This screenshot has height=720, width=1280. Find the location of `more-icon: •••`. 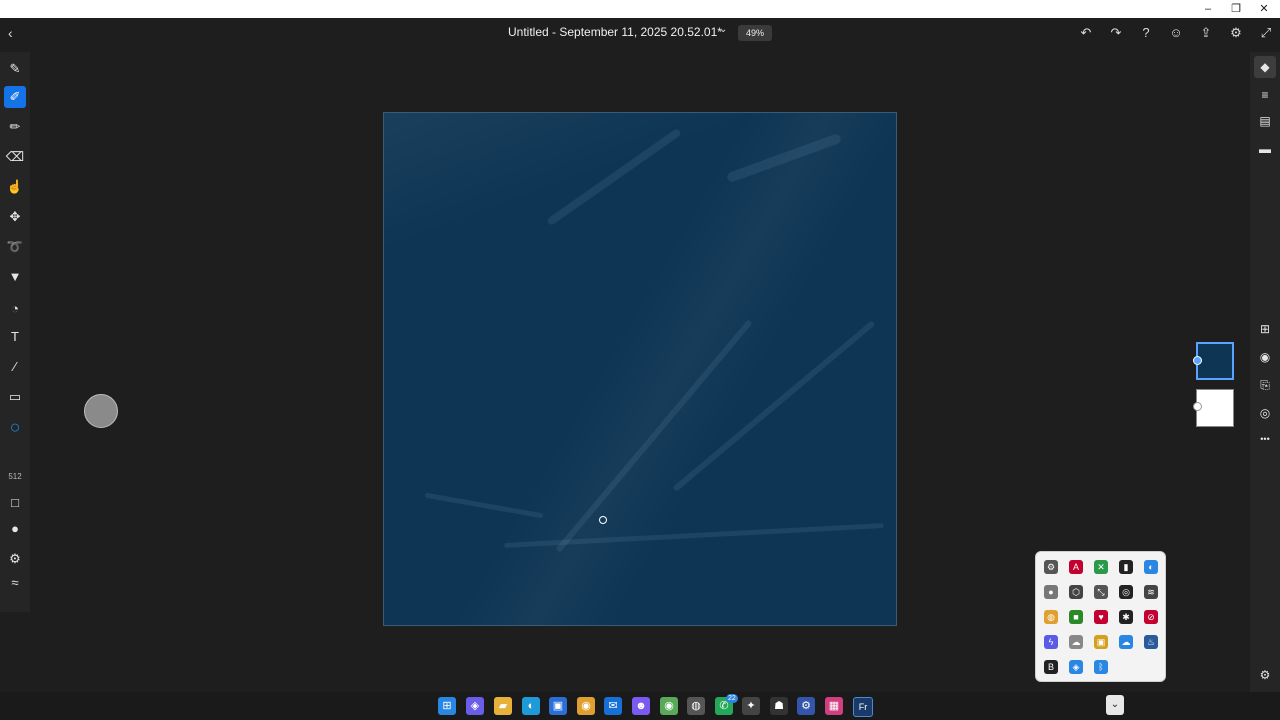

more-icon: ••• is located at coordinates (1265, 439).